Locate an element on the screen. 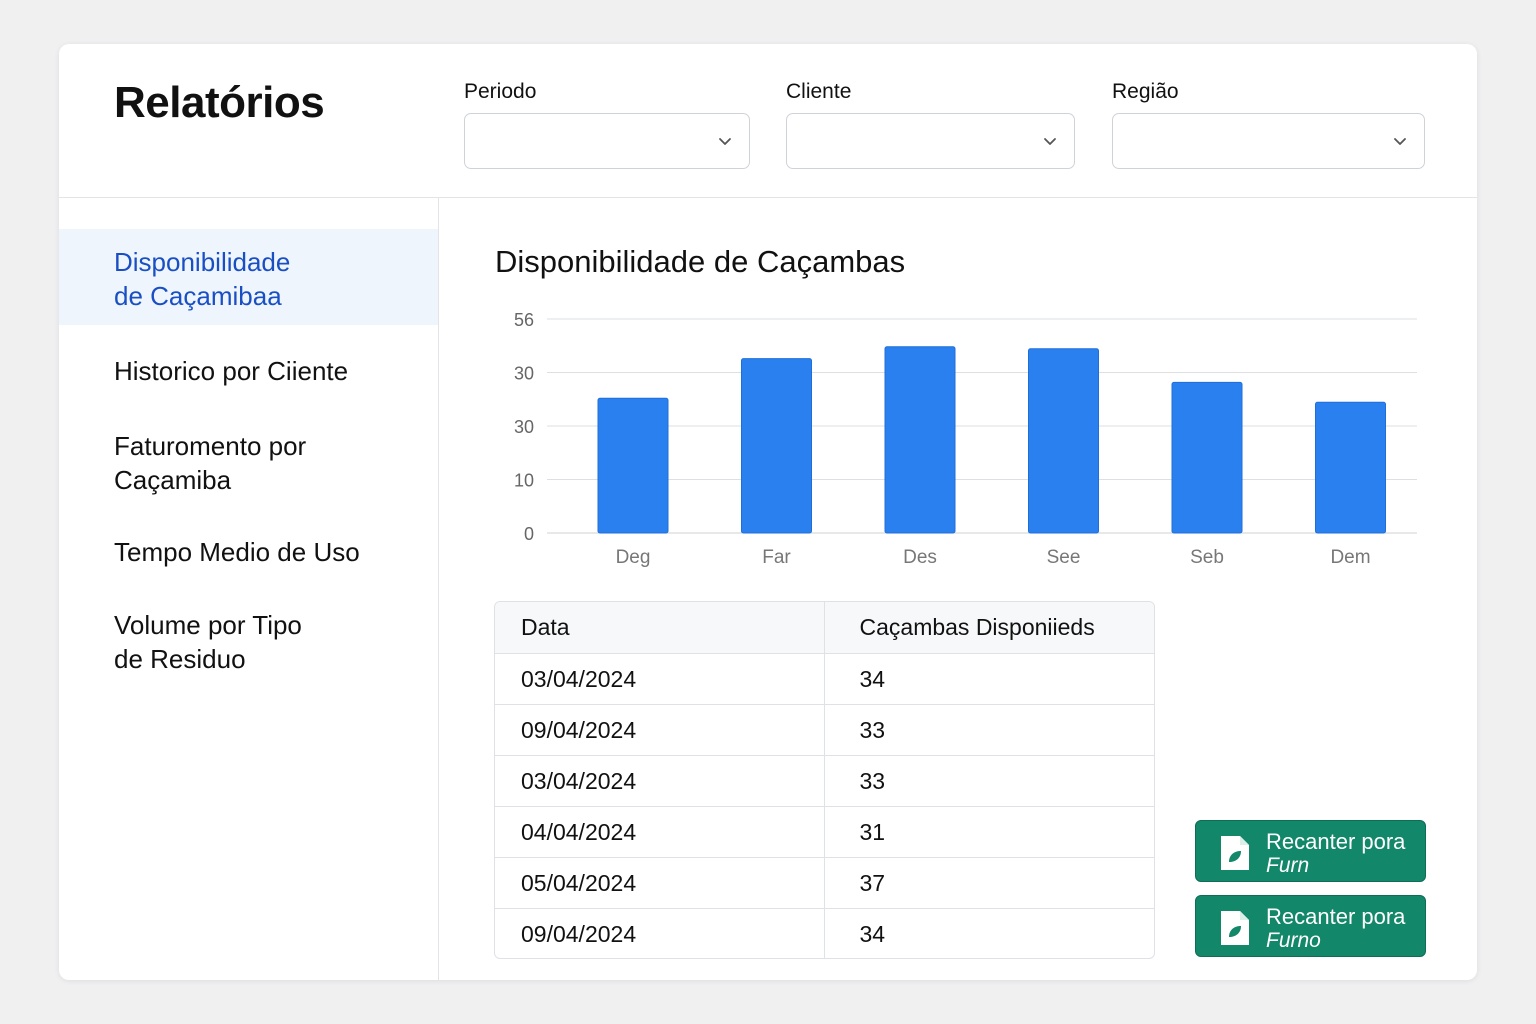 The height and width of the screenshot is (1024, 1536). x-tick-label: Des is located at coordinates (920, 557).